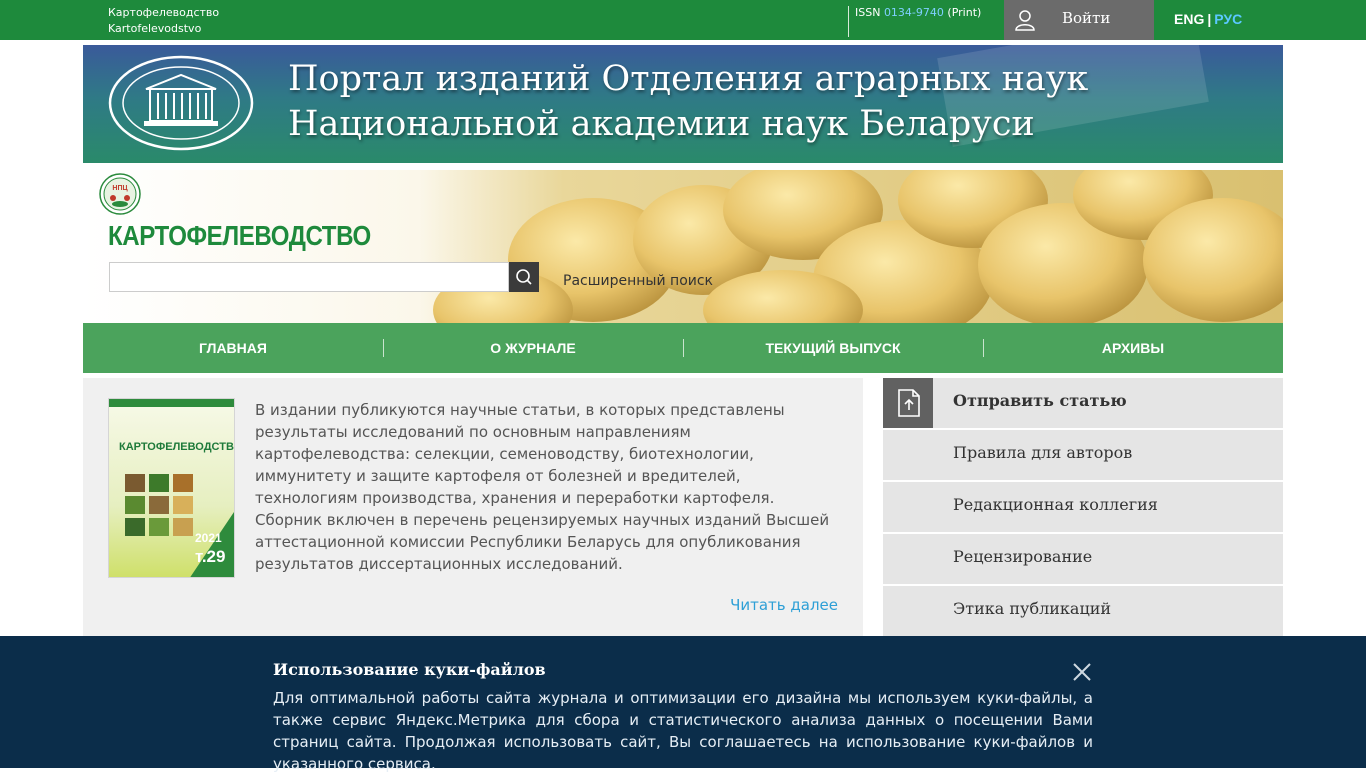 Image resolution: width=1366 pixels, height=775 pixels. I want to click on nav-item-current-issue: ТЕКУЩИЙ ВЫПУСК, so click(833, 348).